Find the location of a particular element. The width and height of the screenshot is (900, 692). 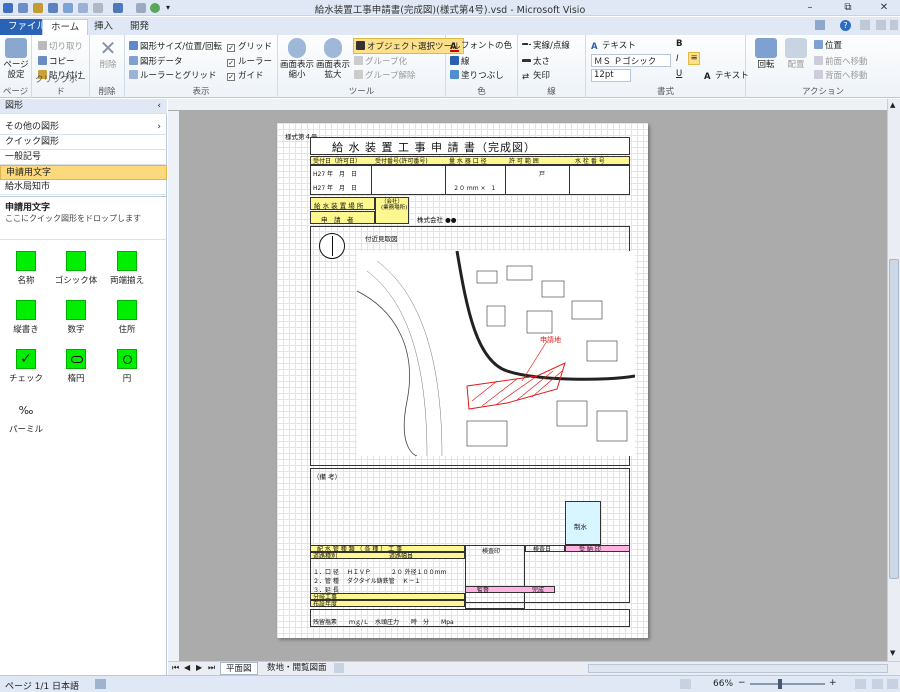

pipe-row-2: ２．管 種 ダクタイル鋳鉄管 Ｋ－１ is located at coordinates (366, 580).